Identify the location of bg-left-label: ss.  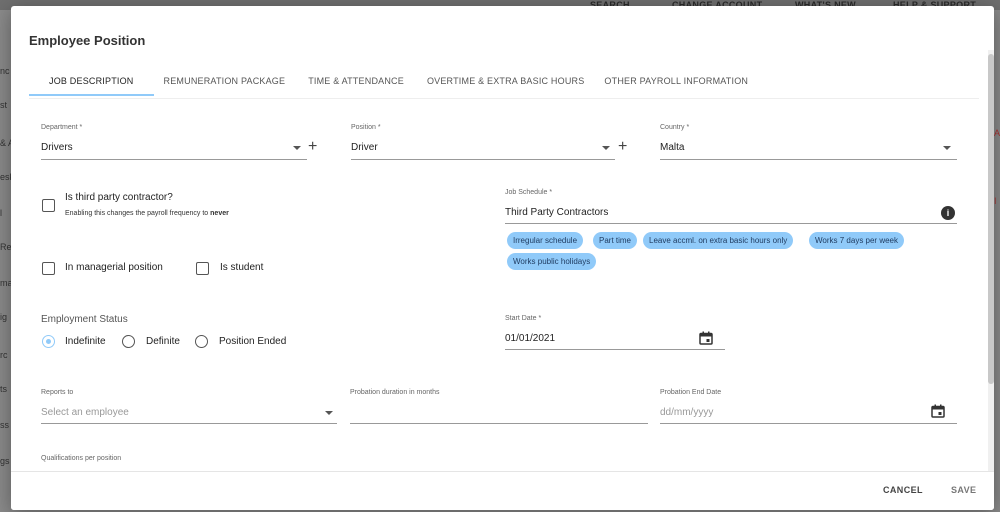
(4, 425).